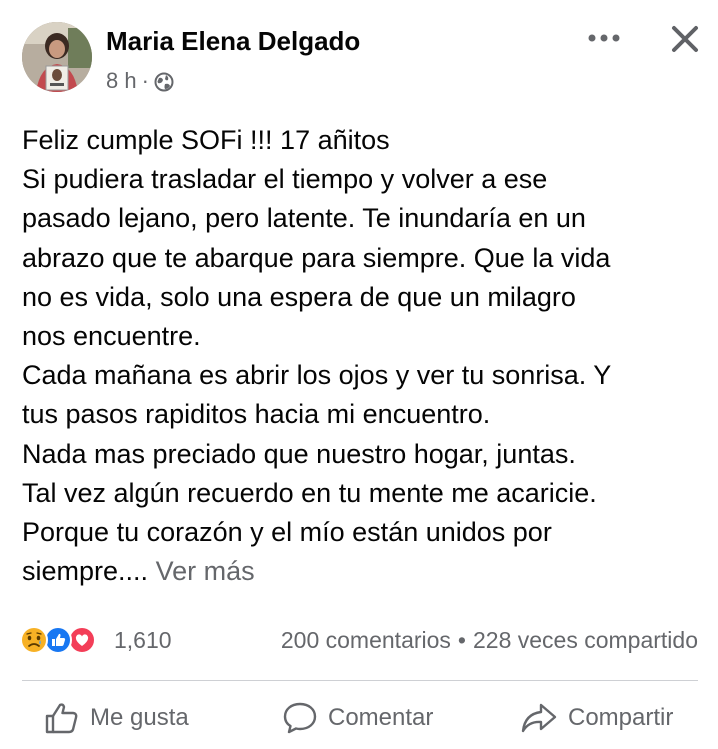 This screenshot has height=749, width=718. I want to click on engagement-stats: 200 comentarios • 228 veces compartido, so click(489, 640).